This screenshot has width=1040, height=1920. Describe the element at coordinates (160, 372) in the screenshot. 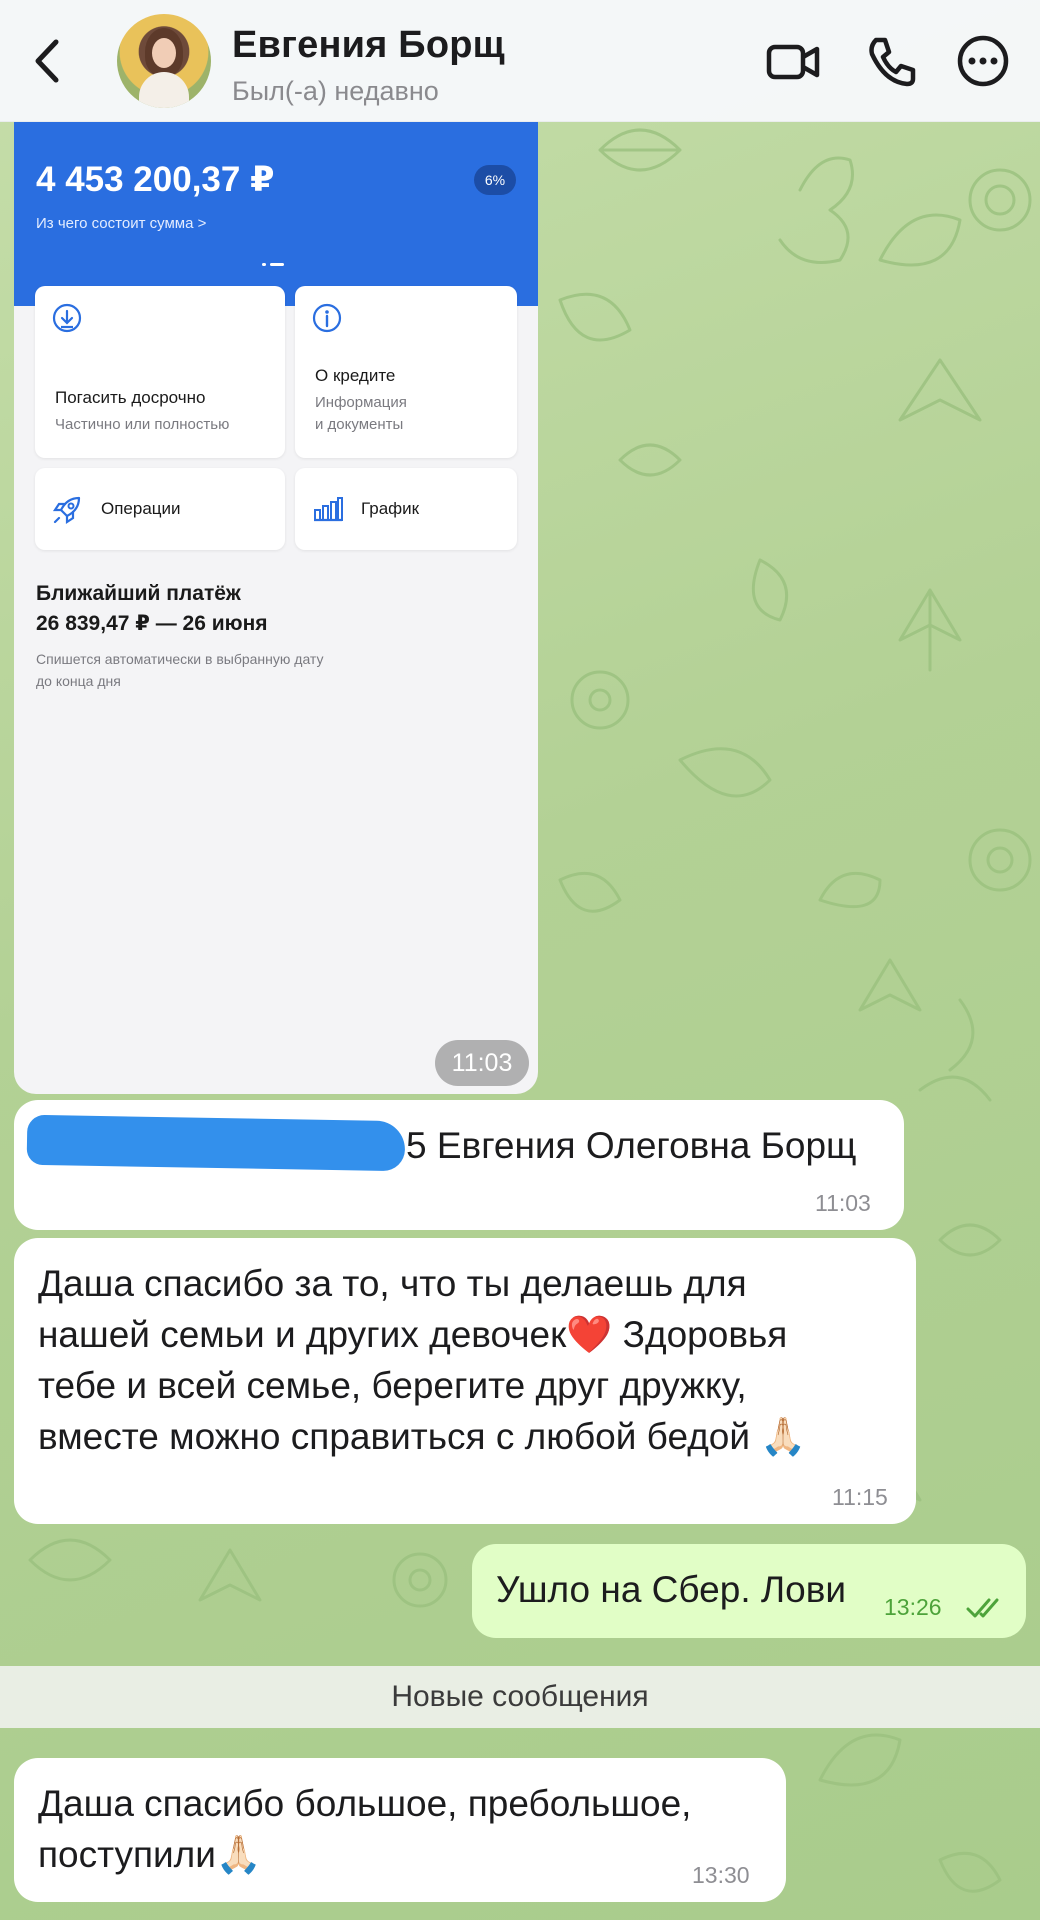

I see `repay-early-card: Погасить досрочно Частично или полностью` at that location.